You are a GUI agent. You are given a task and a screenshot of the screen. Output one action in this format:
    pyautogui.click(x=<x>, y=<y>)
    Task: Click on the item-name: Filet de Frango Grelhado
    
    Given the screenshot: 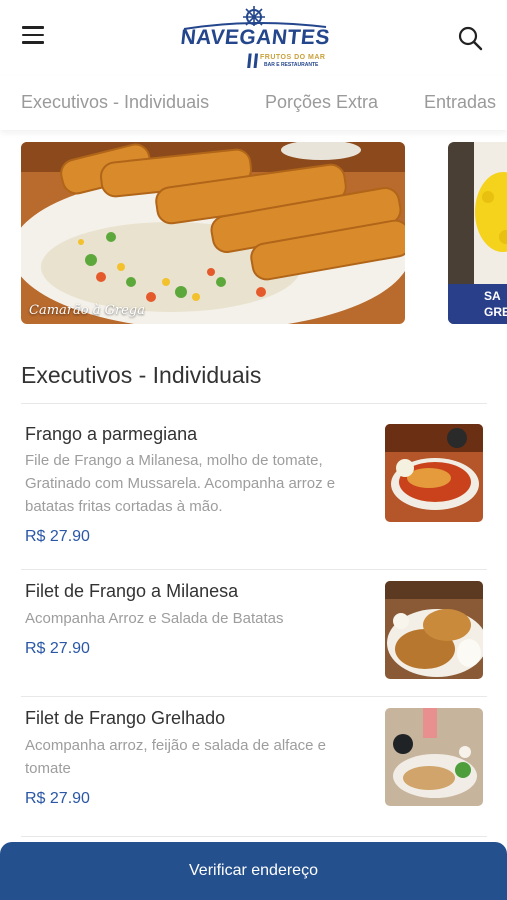 What is the action you would take?
    pyautogui.click(x=125, y=718)
    